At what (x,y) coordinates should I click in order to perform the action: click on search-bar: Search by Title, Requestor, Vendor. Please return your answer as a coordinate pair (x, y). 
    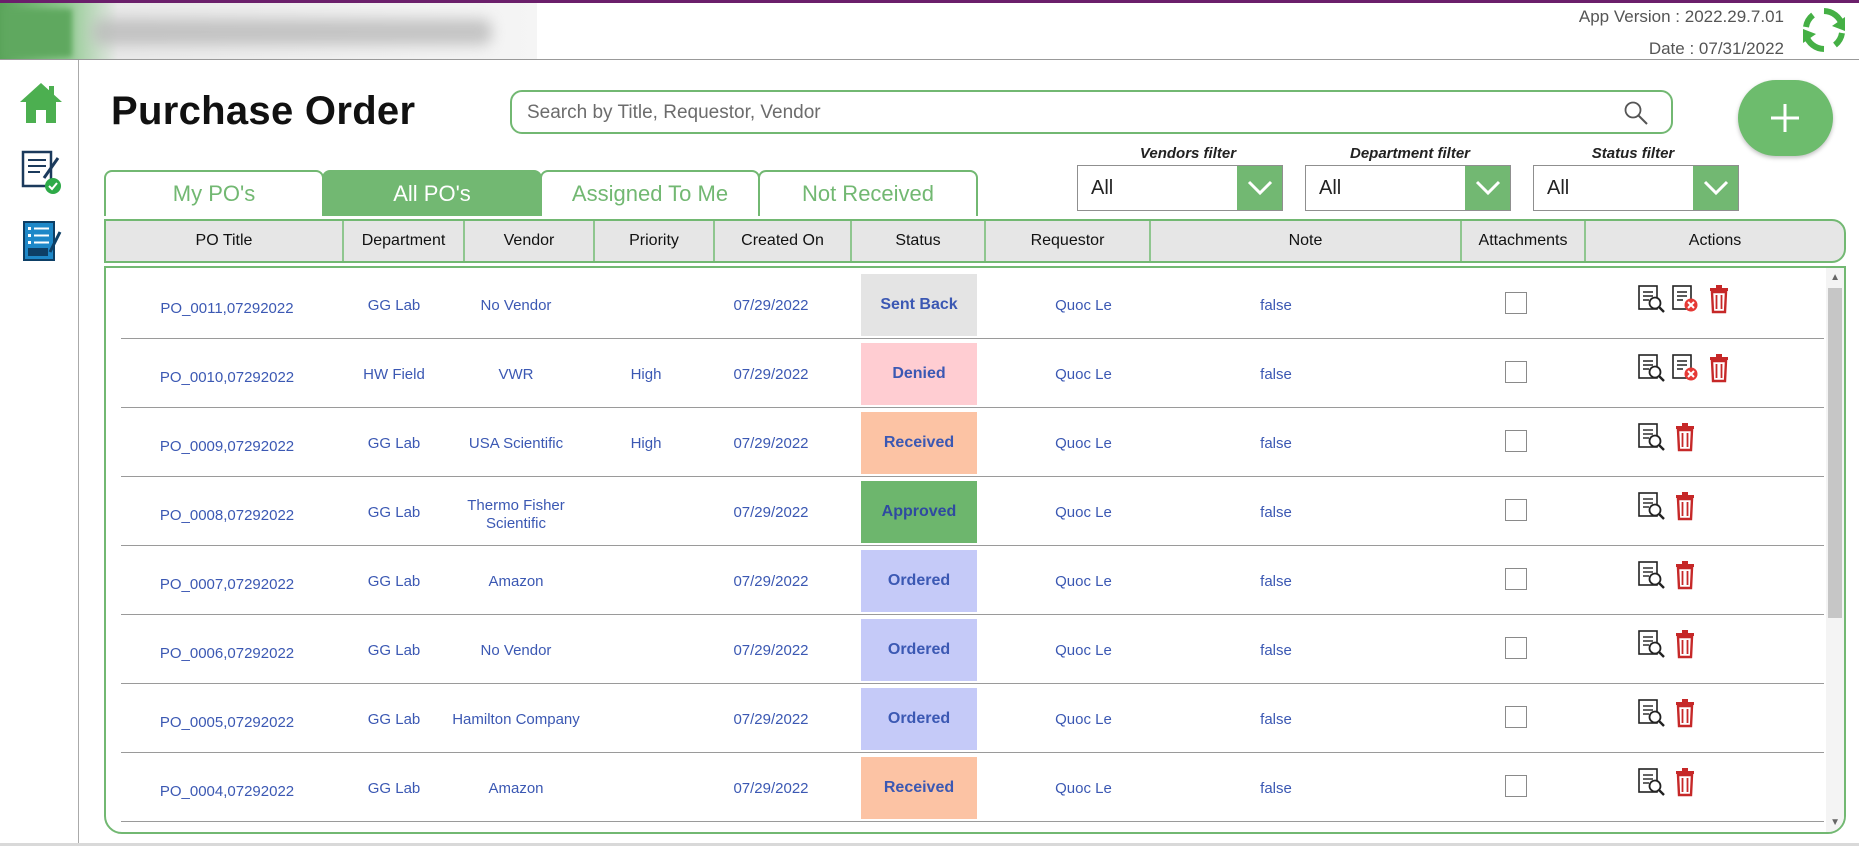
    Looking at the image, I should click on (1091, 112).